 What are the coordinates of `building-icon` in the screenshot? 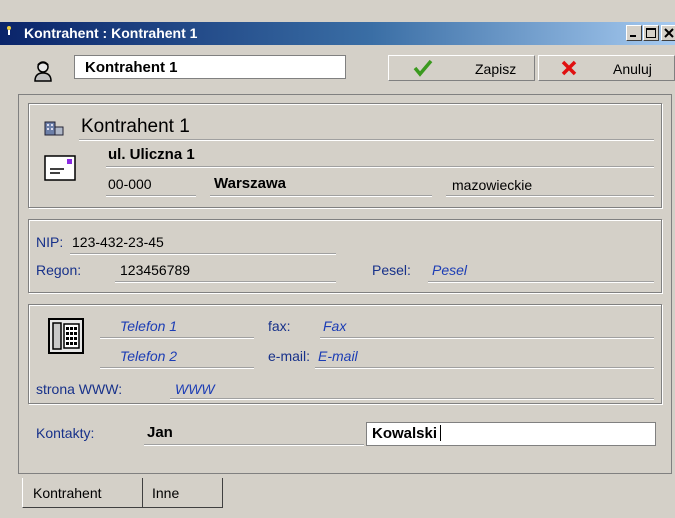 It's located at (54, 128).